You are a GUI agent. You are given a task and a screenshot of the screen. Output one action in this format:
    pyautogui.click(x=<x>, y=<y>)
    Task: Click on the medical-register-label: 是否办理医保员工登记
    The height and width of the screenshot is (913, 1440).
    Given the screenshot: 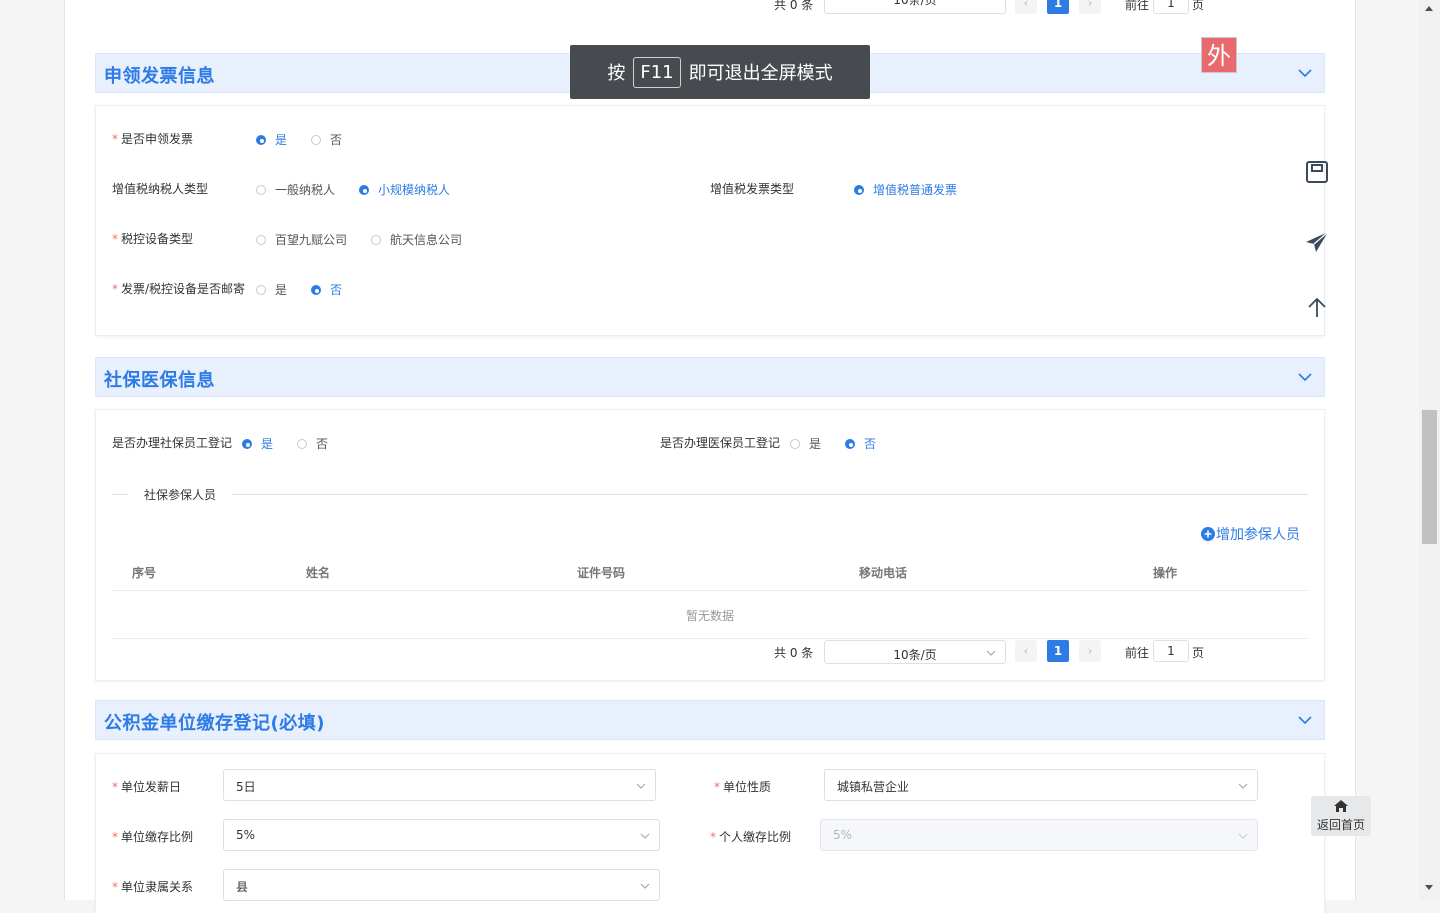 What is the action you would take?
    pyautogui.click(x=720, y=443)
    